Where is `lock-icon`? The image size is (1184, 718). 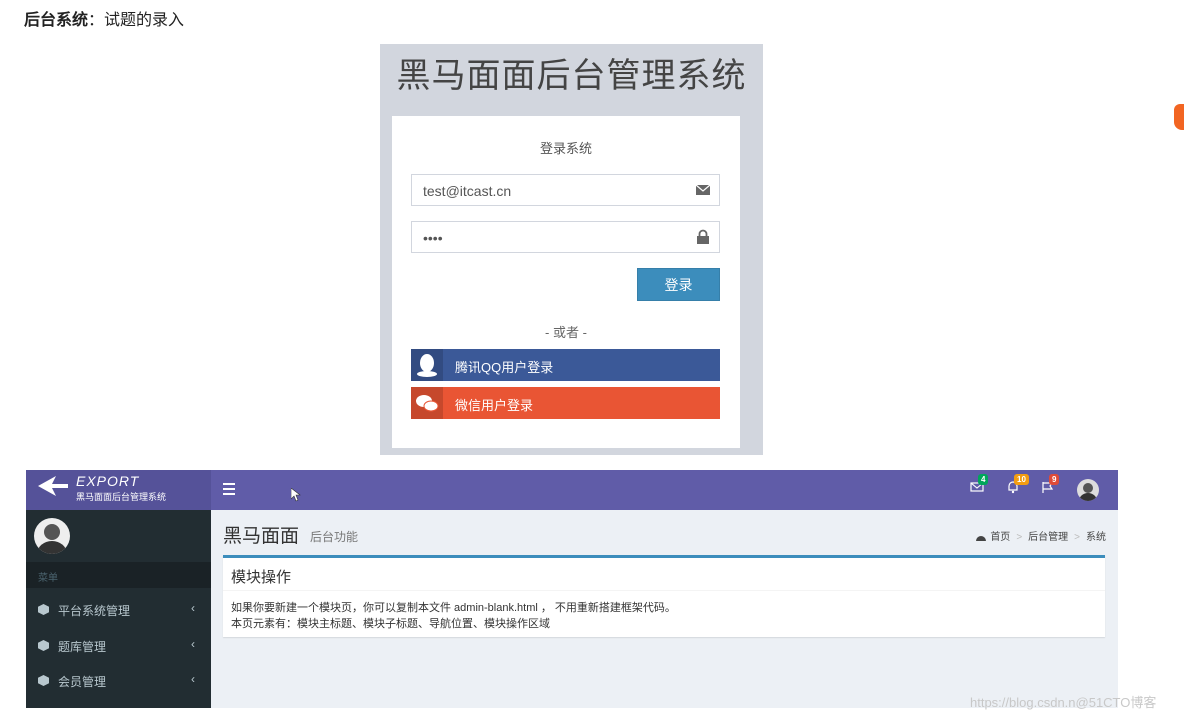 lock-icon is located at coordinates (703, 236).